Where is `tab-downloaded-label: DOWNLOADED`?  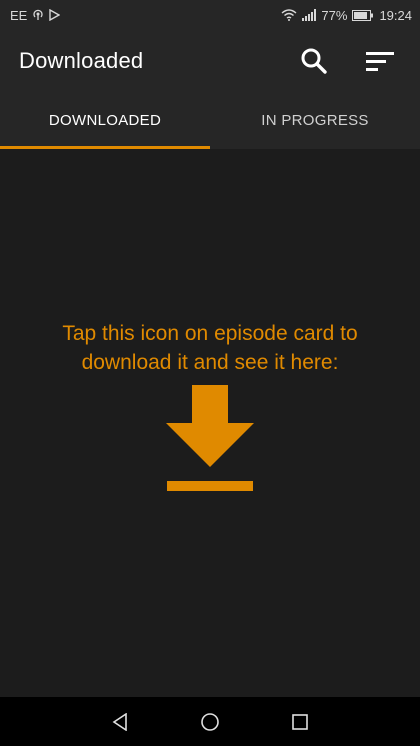
tab-downloaded-label: DOWNLOADED is located at coordinates (105, 120).